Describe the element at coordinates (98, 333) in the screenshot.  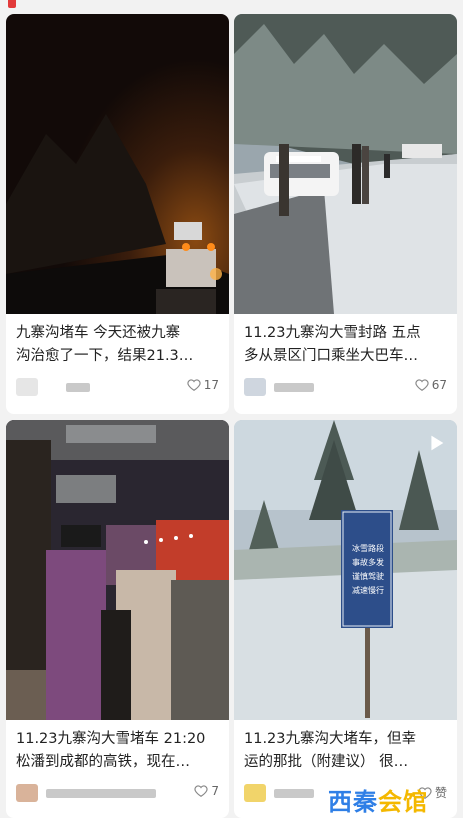
I see `card-title-line: 九寨沟堵车 今天还被九寨` at that location.